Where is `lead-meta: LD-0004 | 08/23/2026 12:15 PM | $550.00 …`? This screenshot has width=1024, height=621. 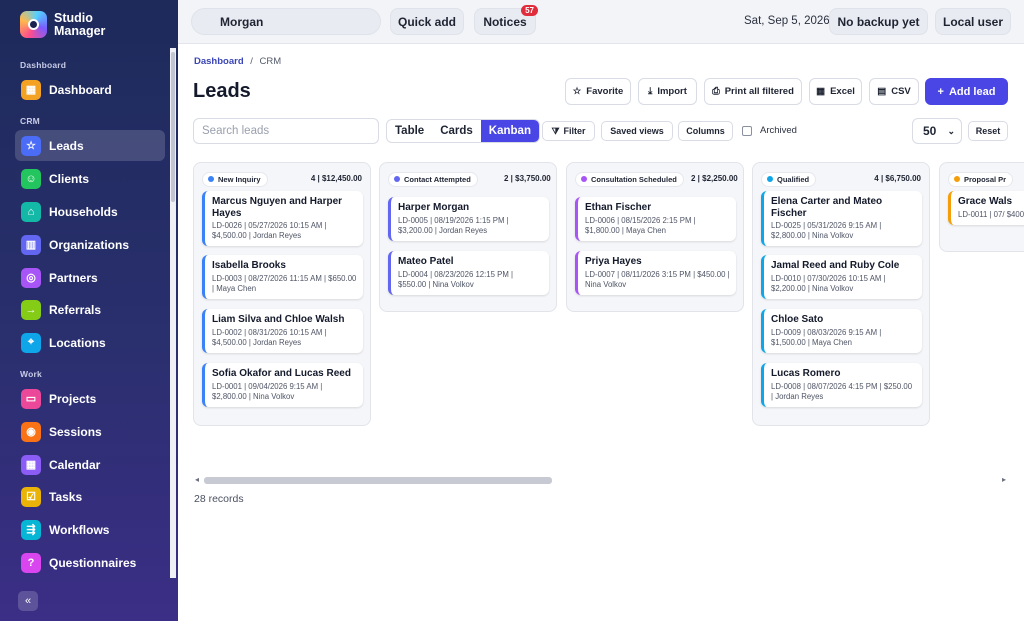 lead-meta: LD-0004 | 08/23/2026 12:15 PM | $550.00 … is located at coordinates (456, 279).